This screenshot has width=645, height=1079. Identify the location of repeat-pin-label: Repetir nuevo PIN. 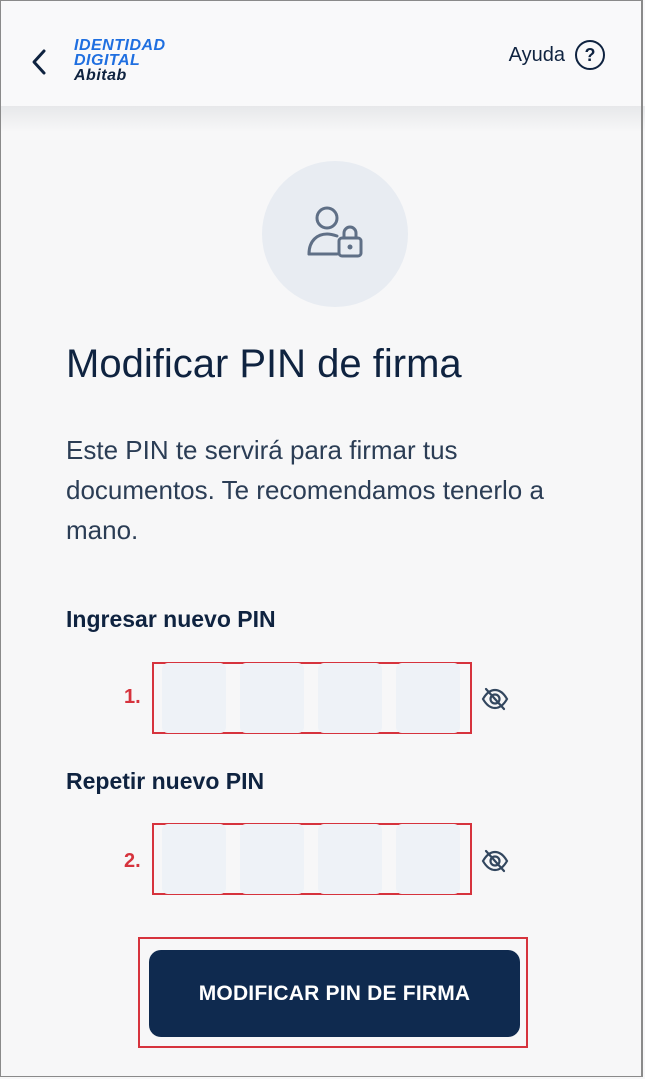
(165, 781).